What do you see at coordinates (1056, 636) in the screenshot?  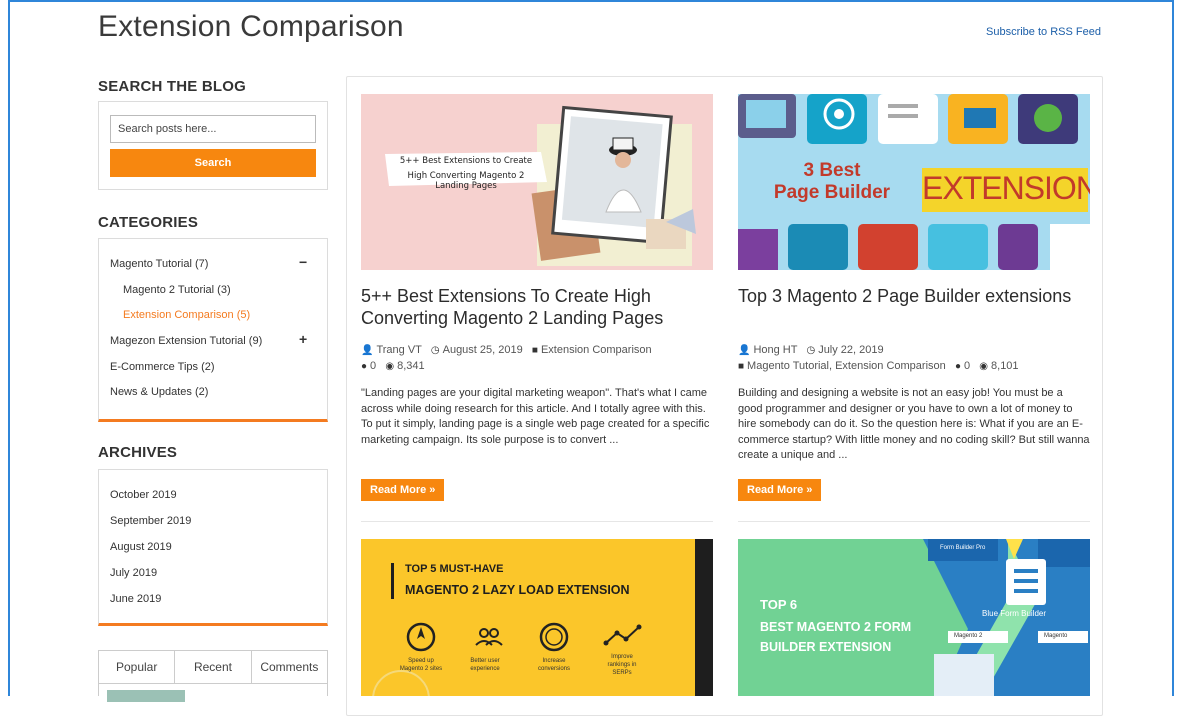 I see `post-4-badge-magento: Magento` at bounding box center [1056, 636].